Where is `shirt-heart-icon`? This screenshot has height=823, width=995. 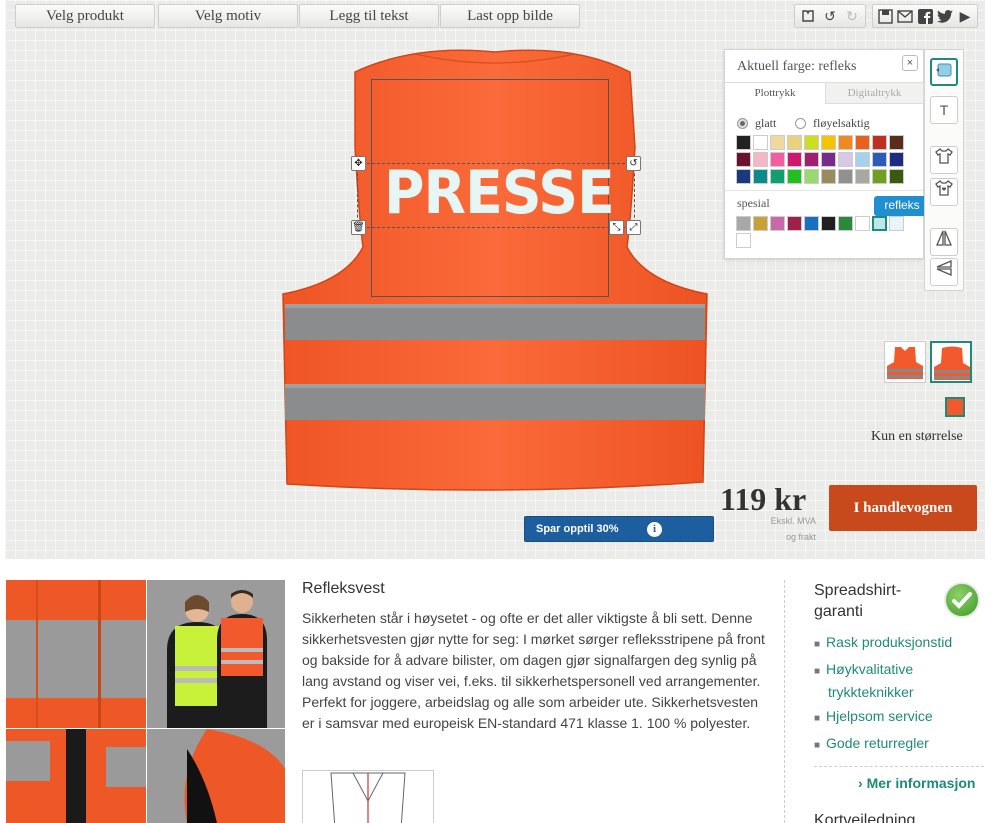
shirt-heart-icon is located at coordinates (944, 192).